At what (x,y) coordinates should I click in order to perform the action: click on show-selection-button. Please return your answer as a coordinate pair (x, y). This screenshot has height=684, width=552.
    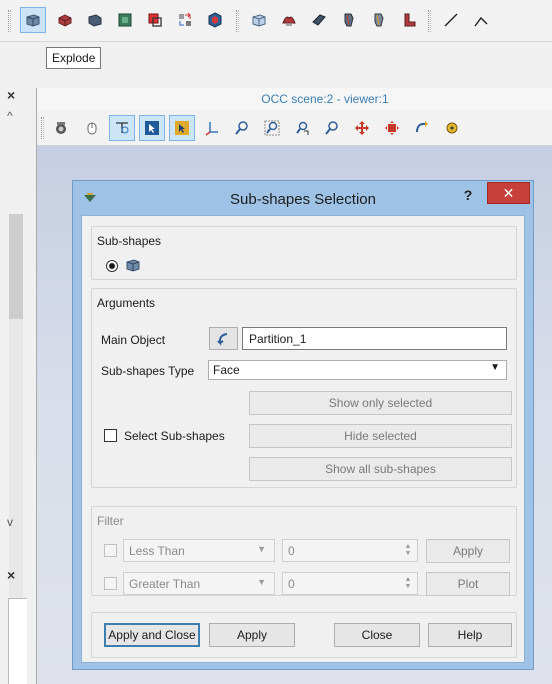
    Looking at the image, I should click on (152, 128).